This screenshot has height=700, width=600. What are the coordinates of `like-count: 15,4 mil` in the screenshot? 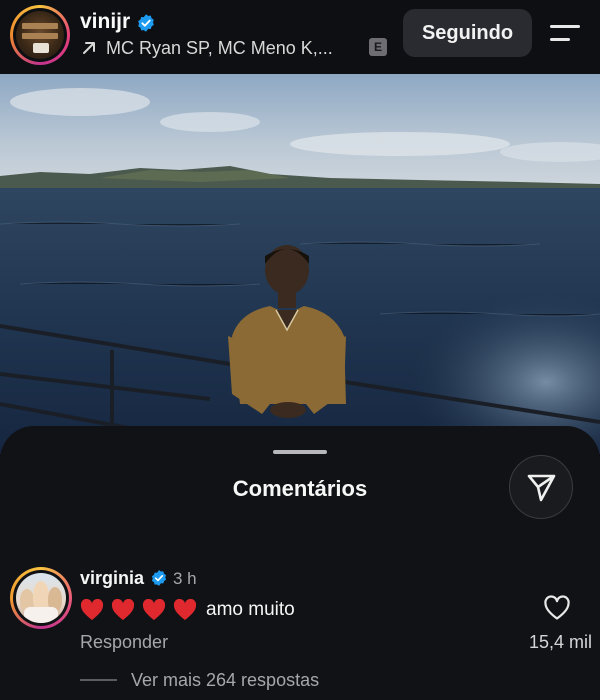 It's located at (560, 642).